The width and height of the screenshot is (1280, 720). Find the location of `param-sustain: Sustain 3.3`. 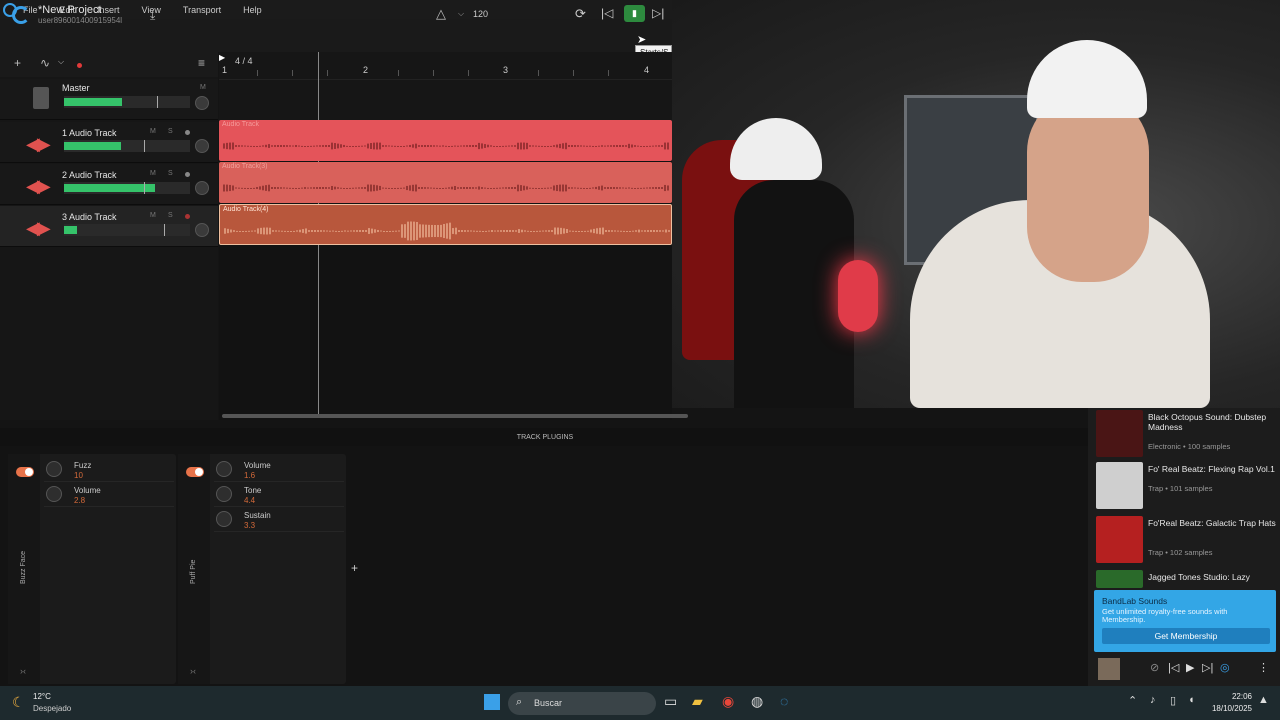

param-sustain: Sustain 3.3 is located at coordinates (279, 520).